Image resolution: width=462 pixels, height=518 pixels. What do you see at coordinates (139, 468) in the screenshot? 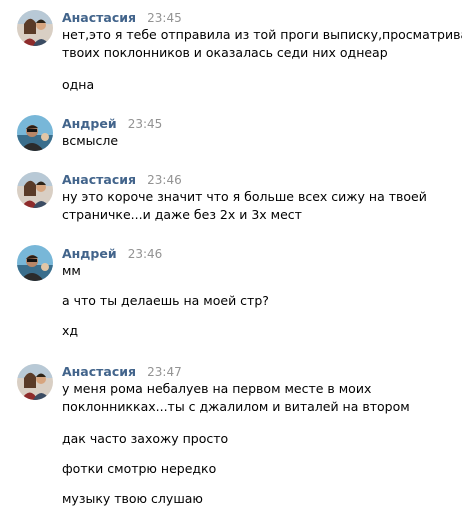
I see `message-text: фотки смотрю нередко` at bounding box center [139, 468].